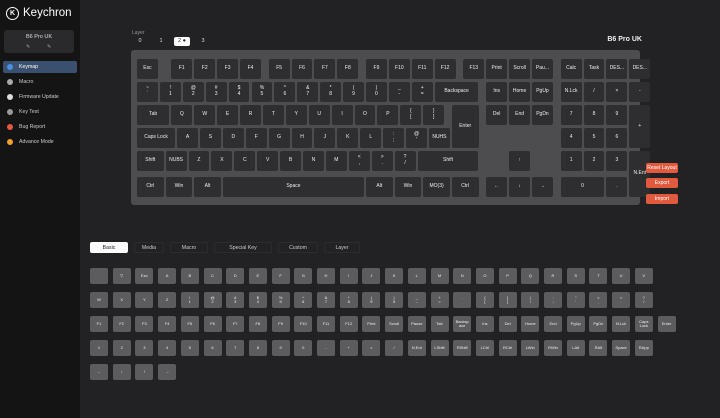 This screenshot has width=720, height=418. Describe the element at coordinates (439, 324) in the screenshot. I see `palette-key-tab: Tab` at that location.